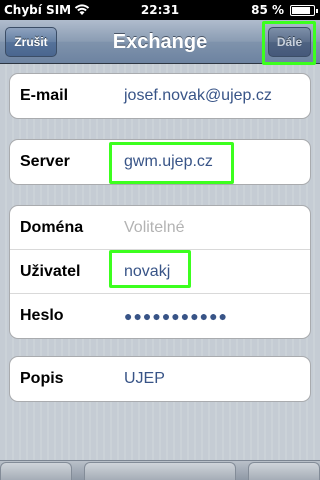 This screenshot has width=320, height=480. What do you see at coordinates (147, 272) in the screenshot?
I see `user-field: novakj` at bounding box center [147, 272].